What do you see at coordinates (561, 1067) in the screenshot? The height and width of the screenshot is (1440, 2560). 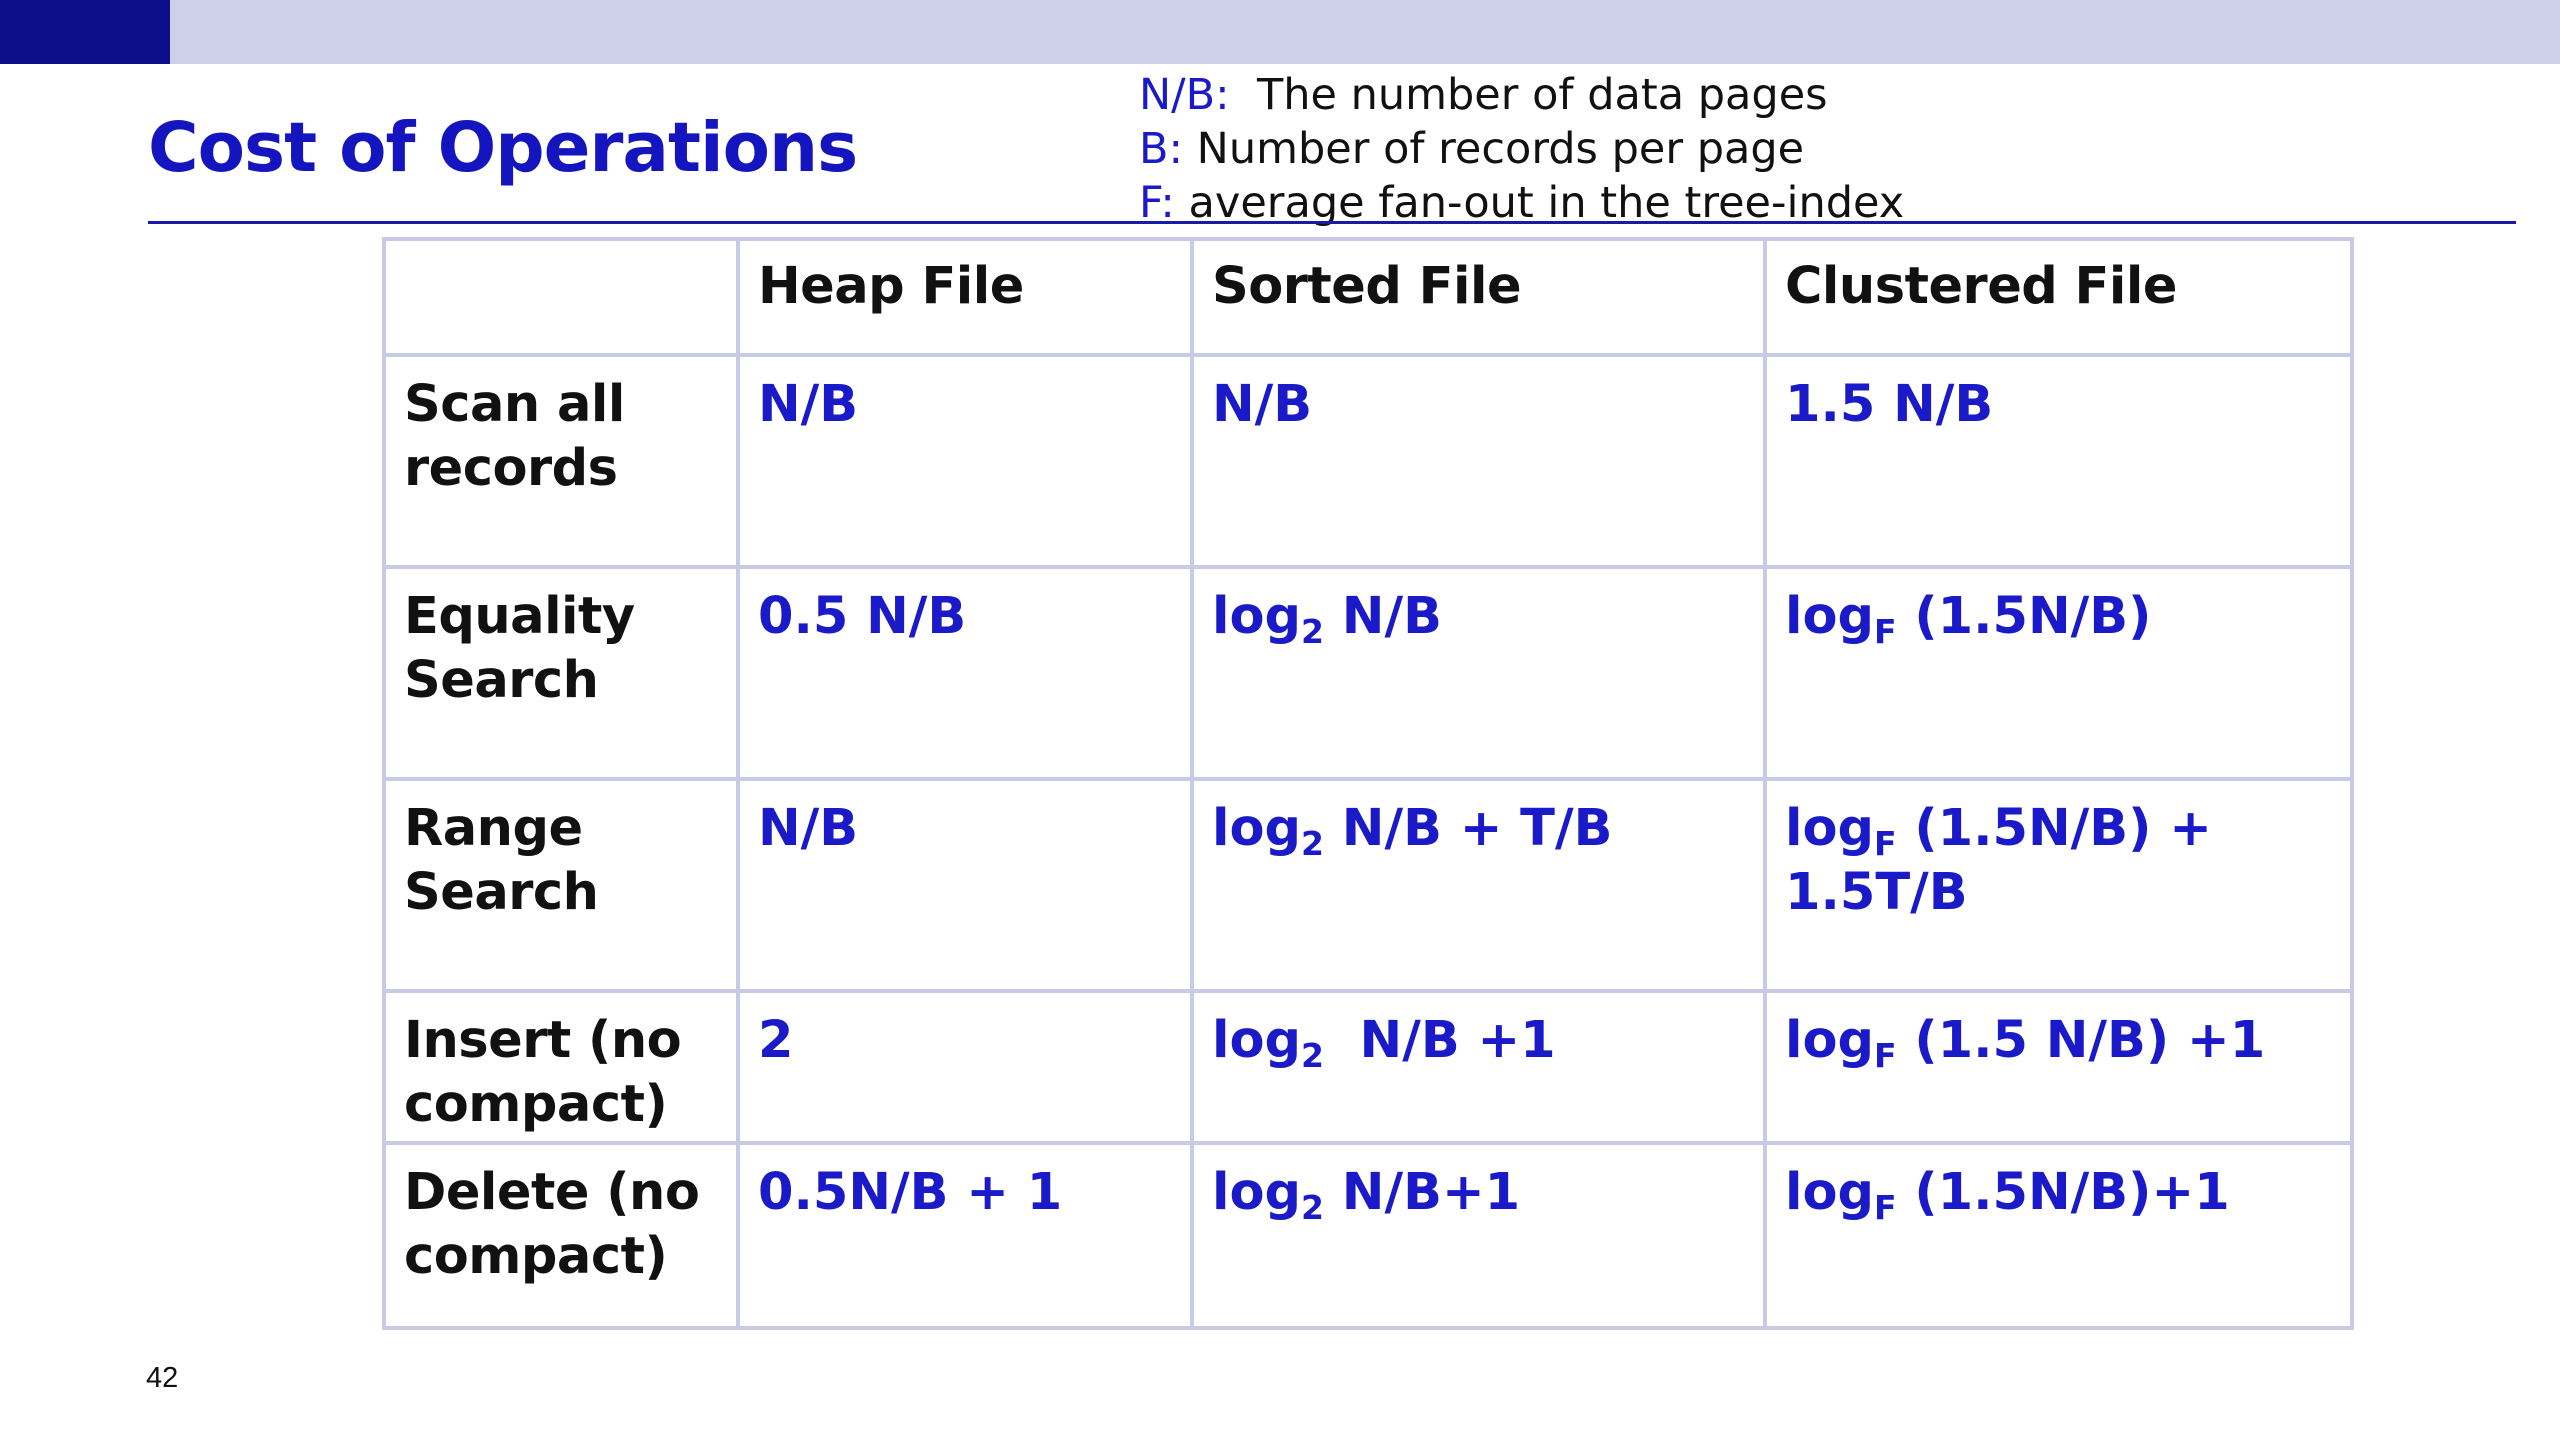 I see `operation-cell: Insert (no compact)` at bounding box center [561, 1067].